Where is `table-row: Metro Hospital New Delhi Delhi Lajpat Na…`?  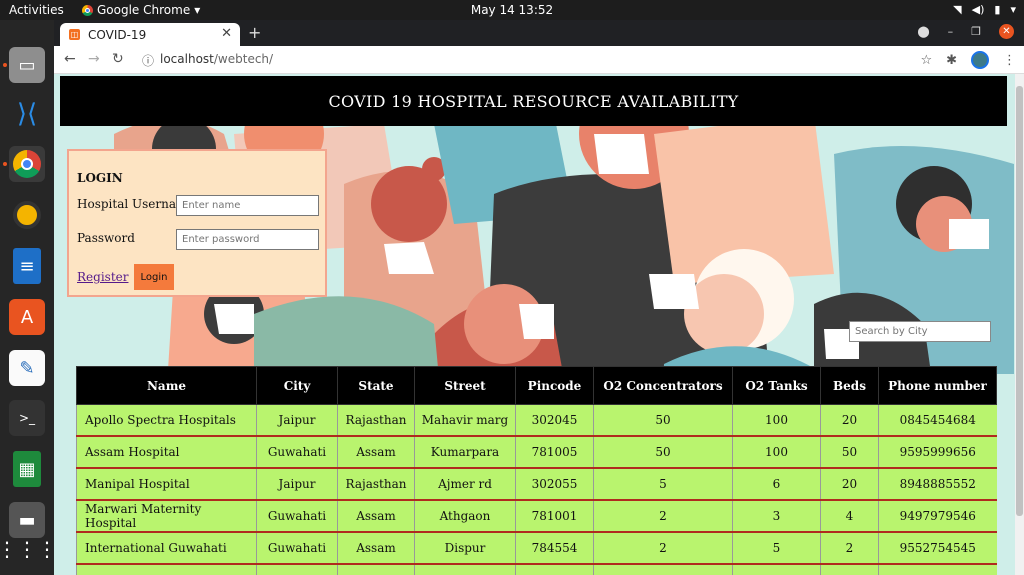 table-row: Metro Hospital New Delhi Delhi Lajpat Na… is located at coordinates (536, 569).